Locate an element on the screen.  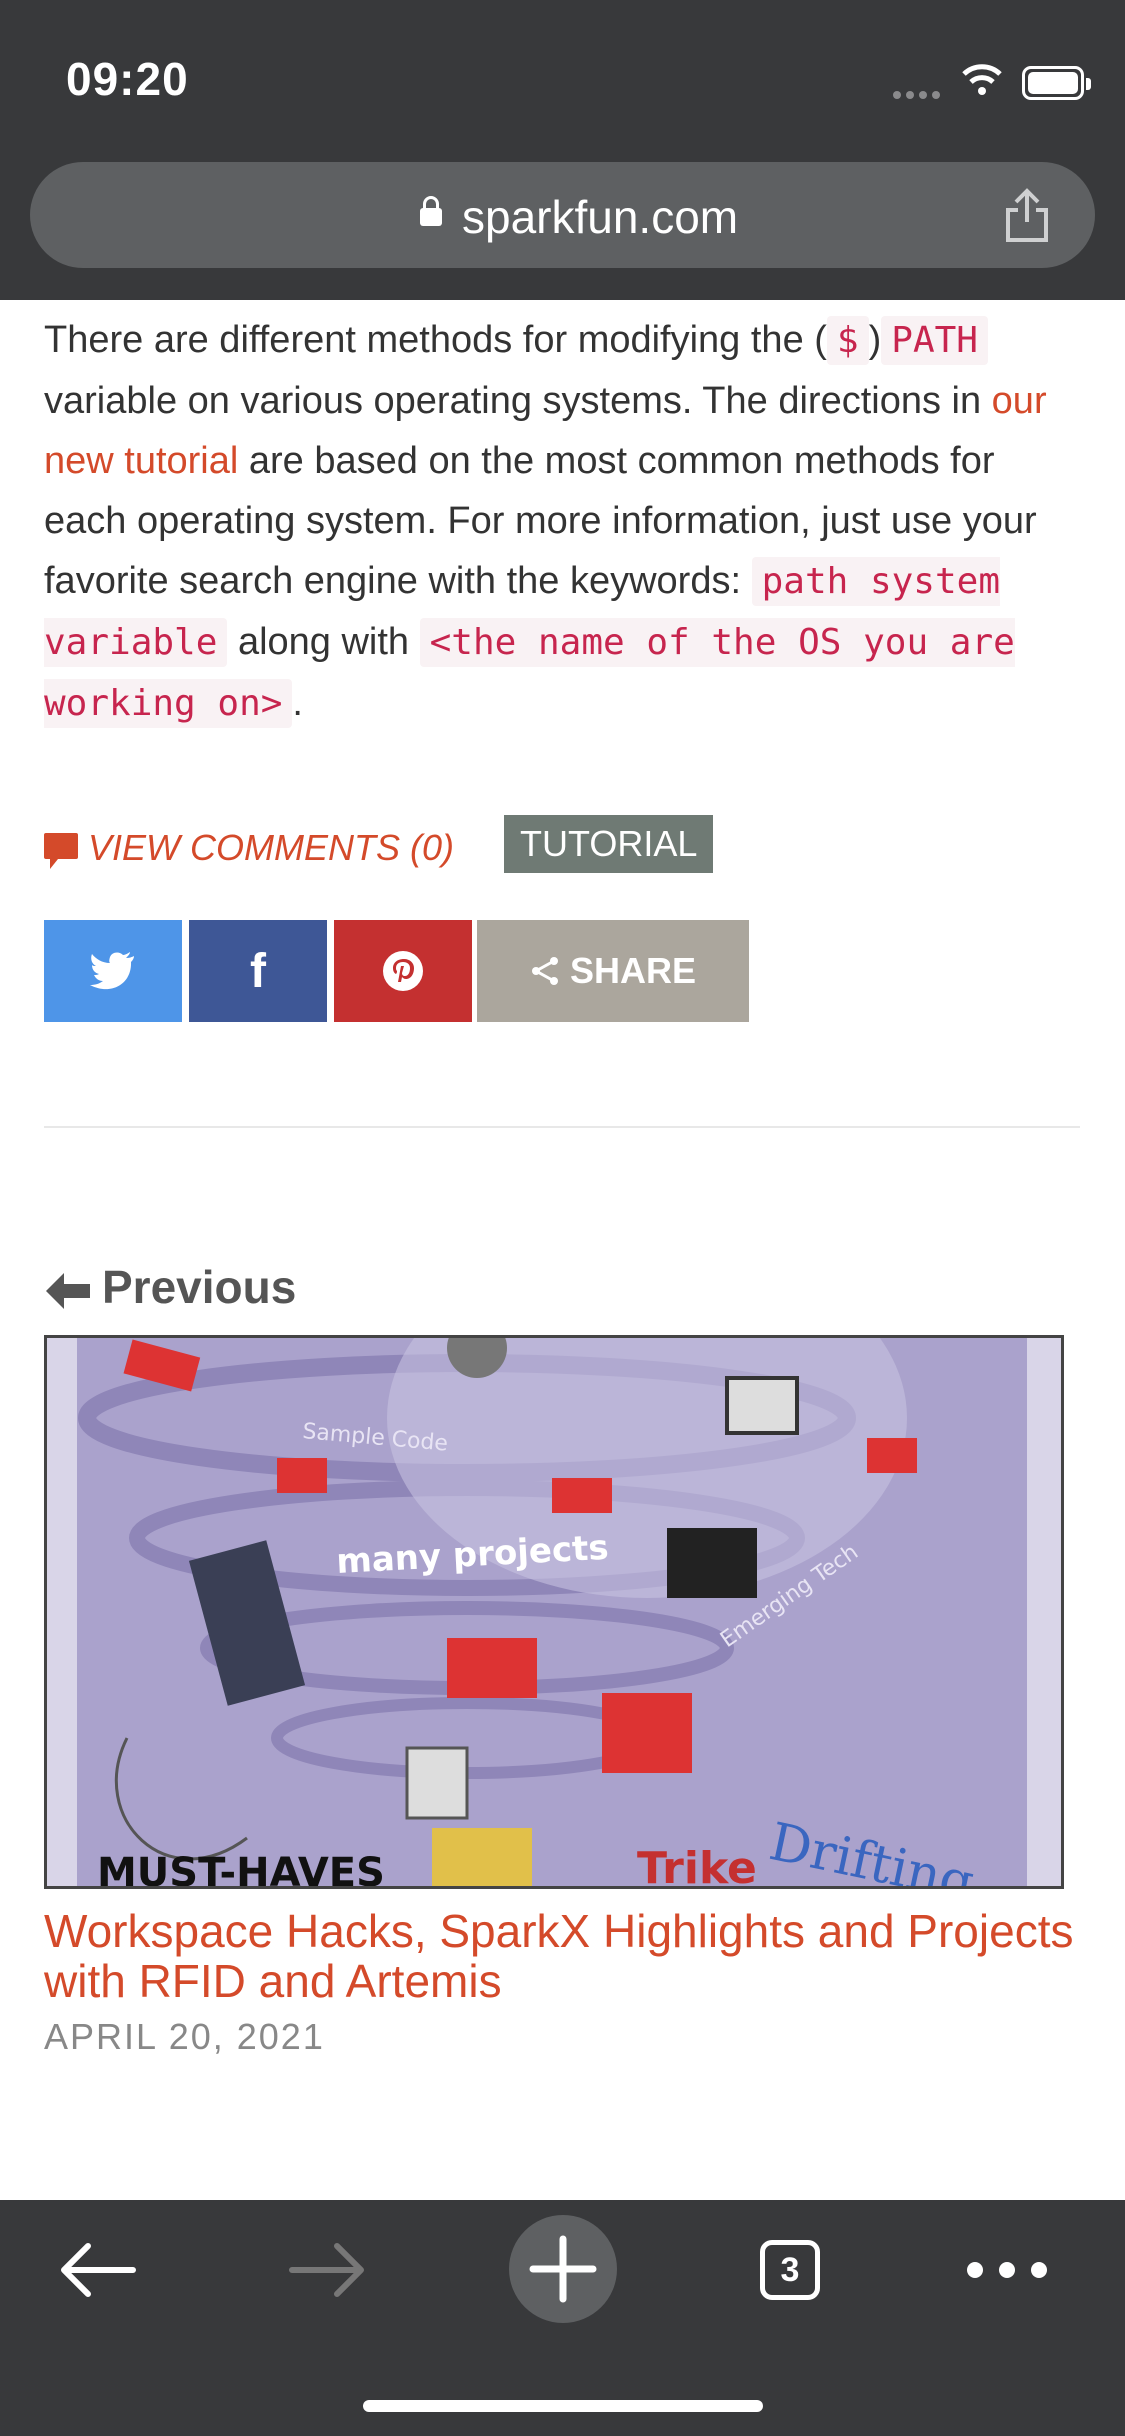
view-comments-link: VIEW COMMENTS (0) is located at coordinates (249, 848).